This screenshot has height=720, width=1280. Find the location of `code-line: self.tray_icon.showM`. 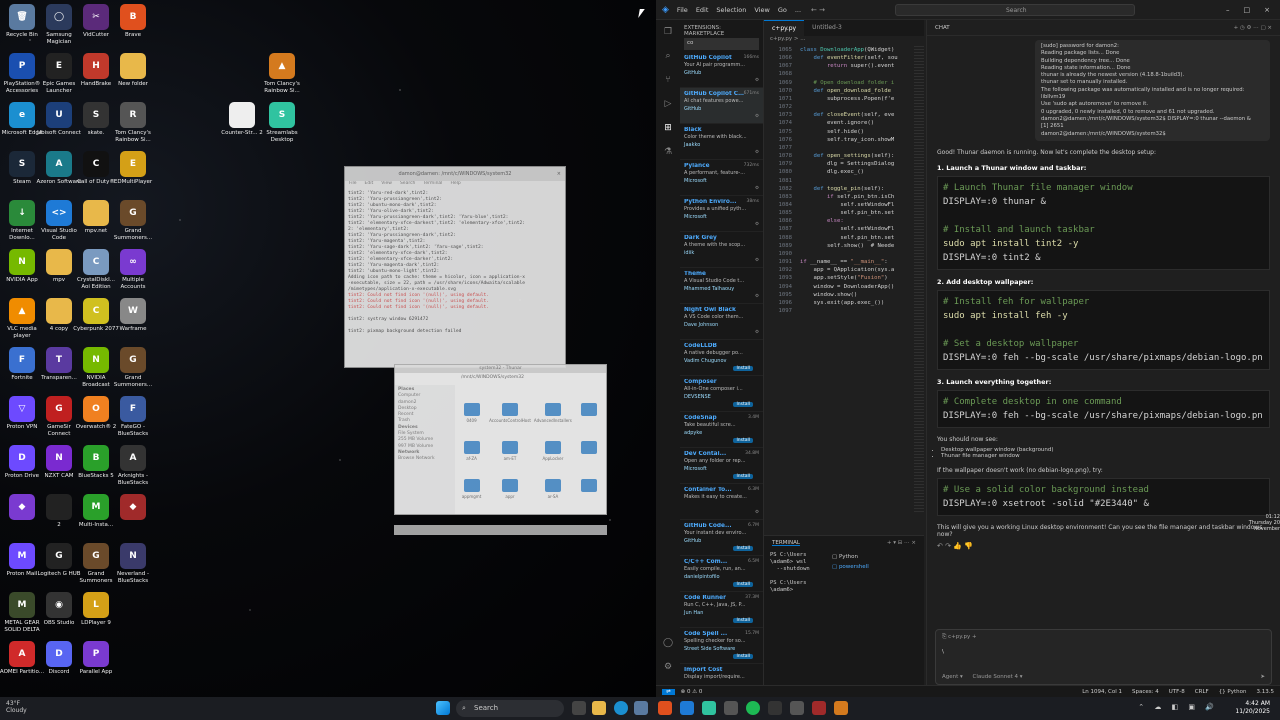

code-line: self.tray_icon.showM is located at coordinates (849, 140).